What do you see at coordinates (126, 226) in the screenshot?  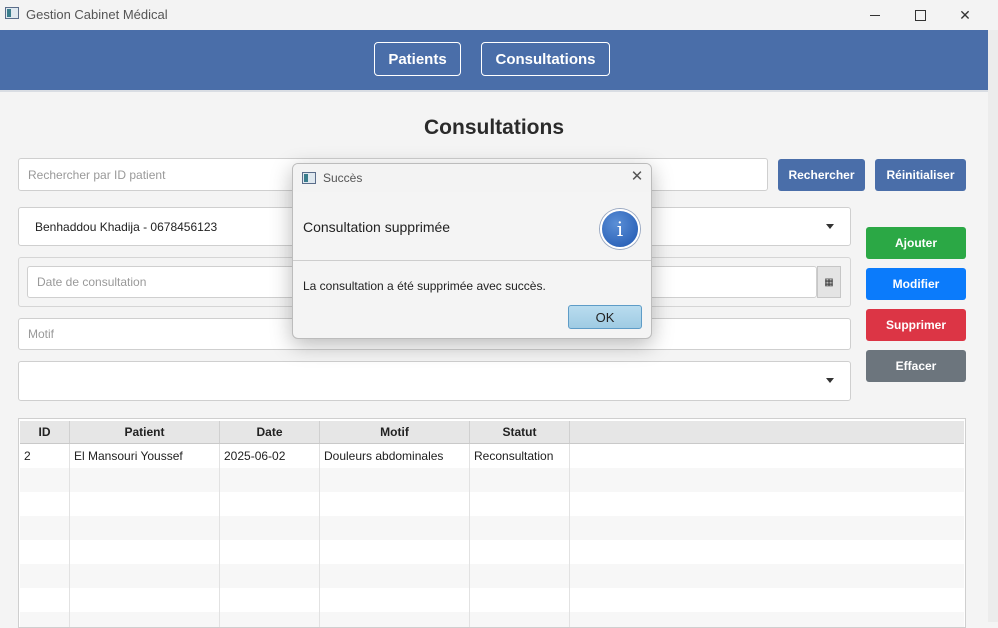 I see `patient-select-value: Benhaddou Khadija - 0678456123` at bounding box center [126, 226].